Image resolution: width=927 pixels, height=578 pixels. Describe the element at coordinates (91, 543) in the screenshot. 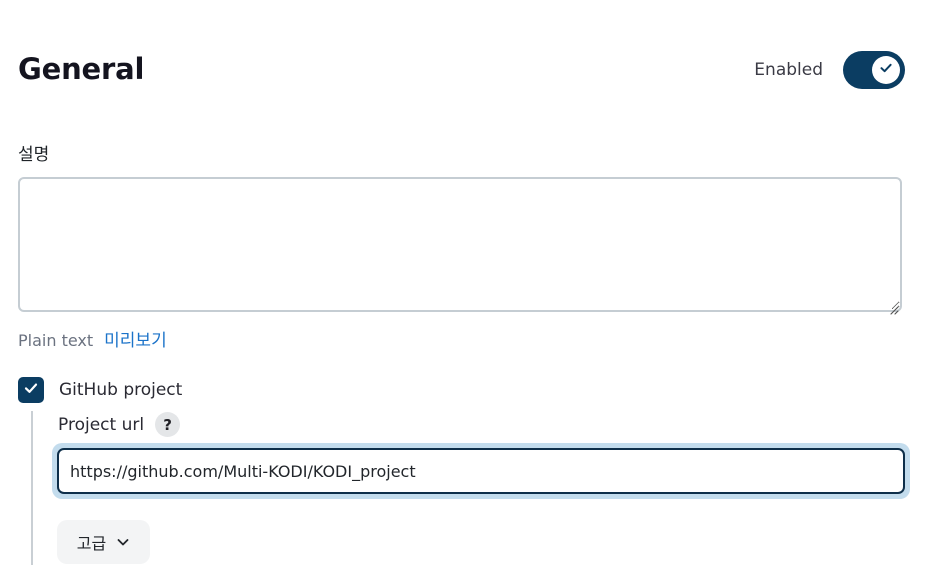

I see `advanced-label: 고급` at that location.